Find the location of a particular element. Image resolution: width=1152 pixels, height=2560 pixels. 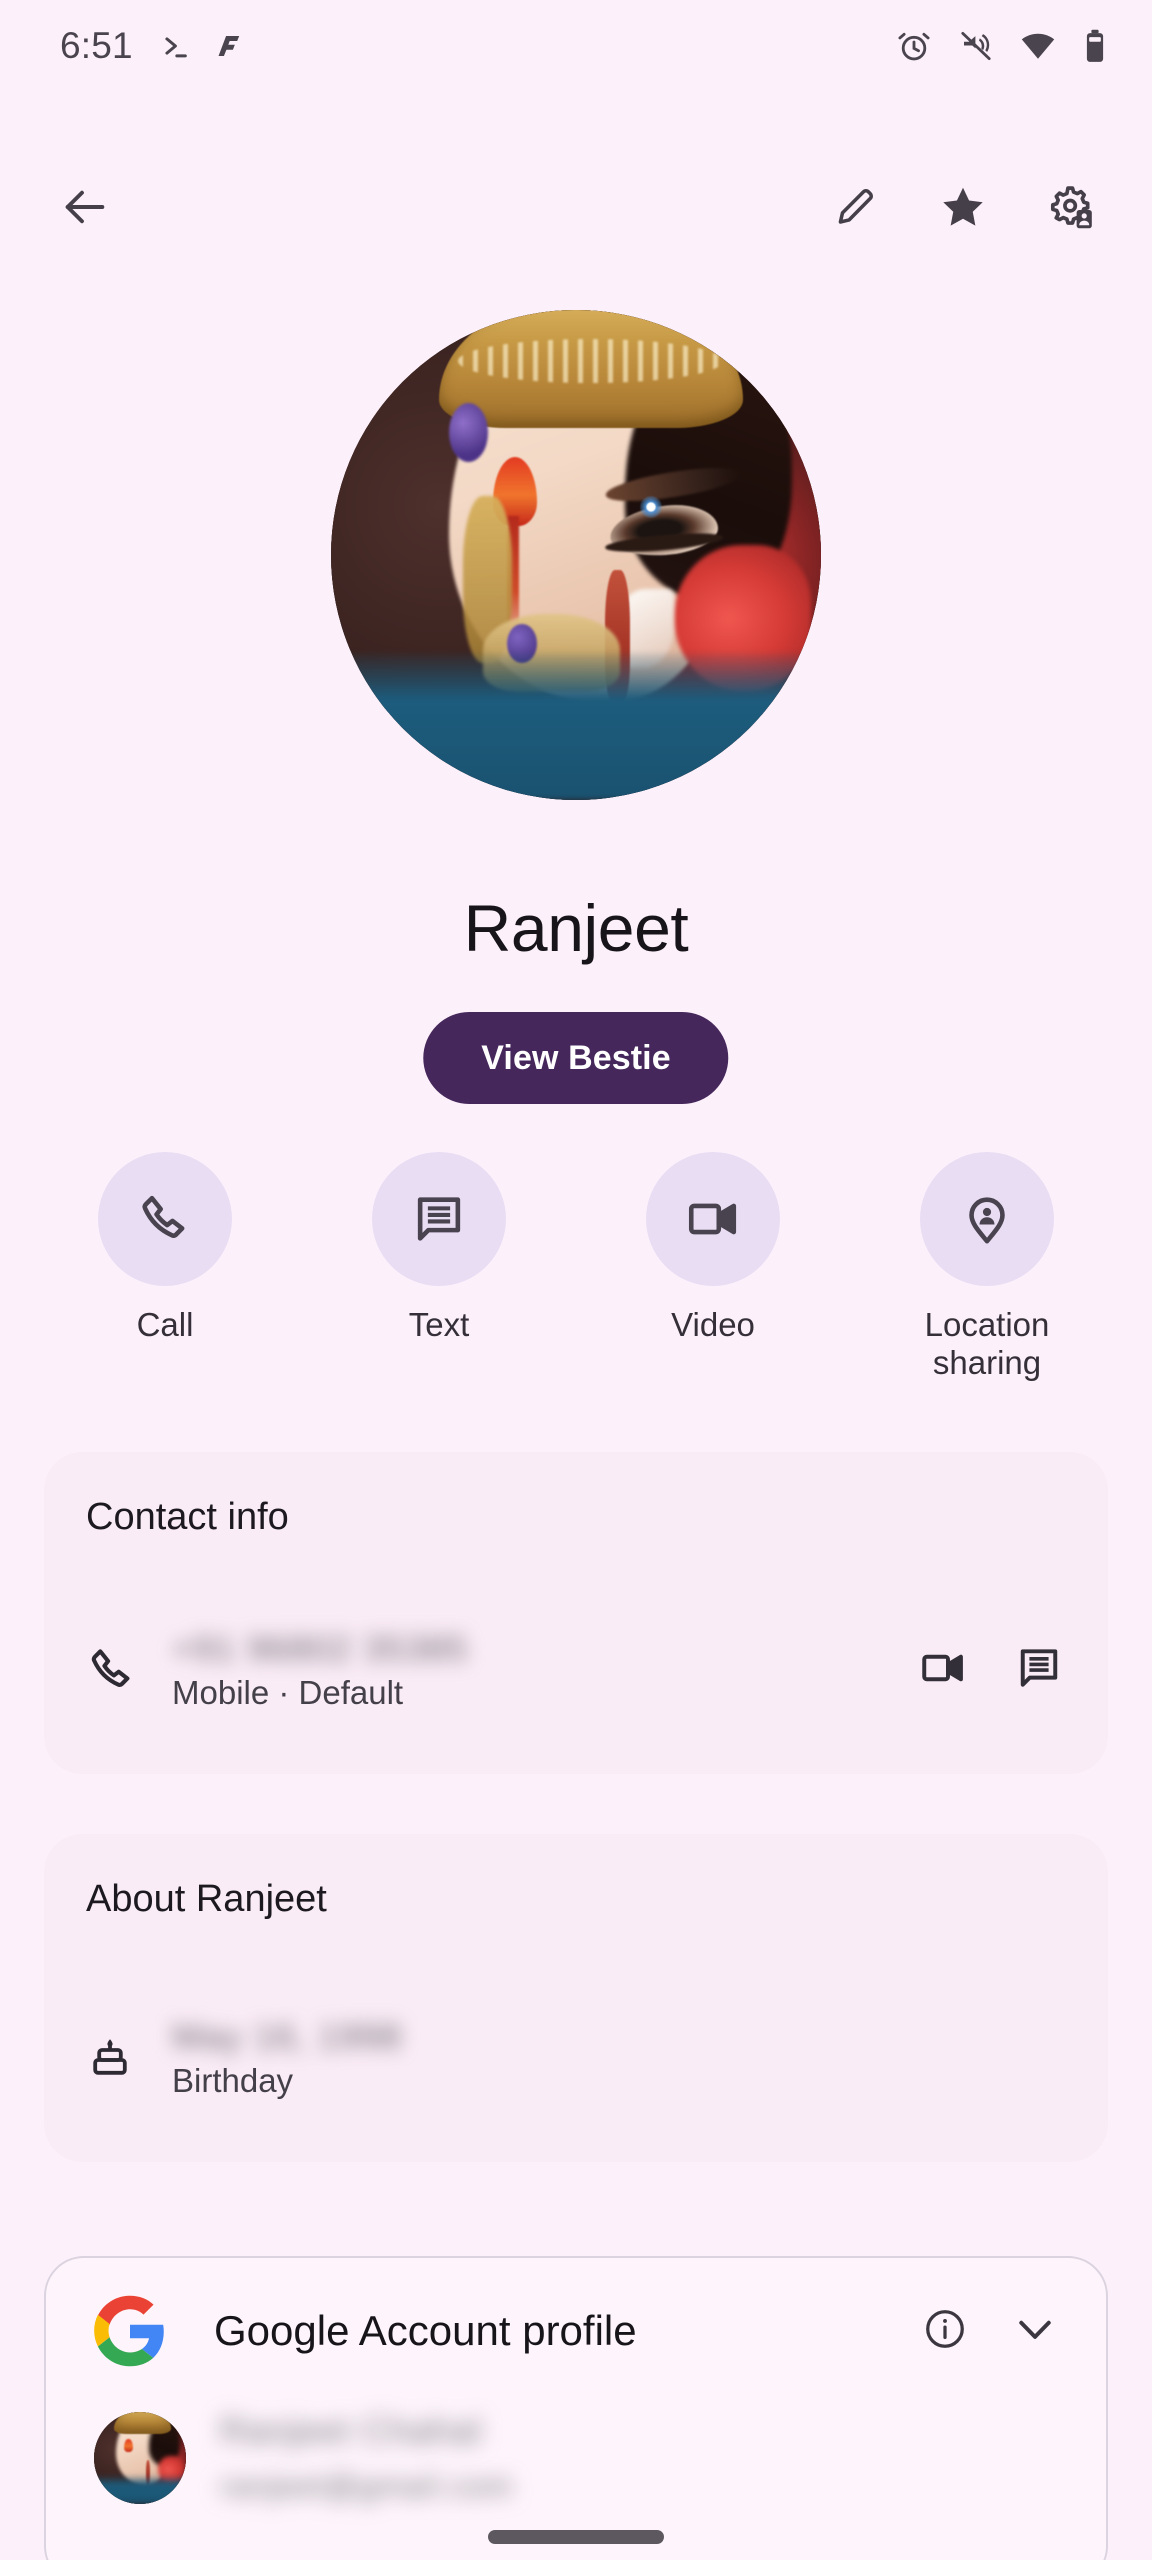

about-card: About Ranjeet May 16, 1998 Birthday is located at coordinates (576, 1998).